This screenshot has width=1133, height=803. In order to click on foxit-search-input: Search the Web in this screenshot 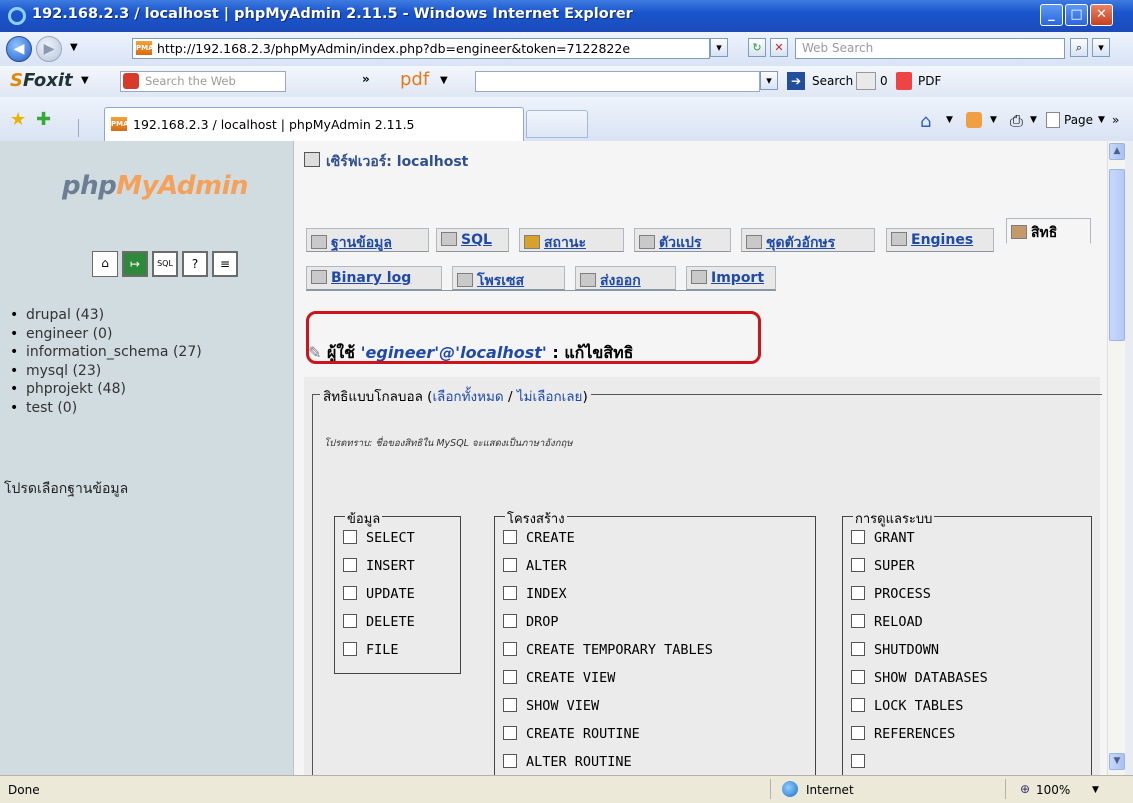, I will do `click(203, 81)`.